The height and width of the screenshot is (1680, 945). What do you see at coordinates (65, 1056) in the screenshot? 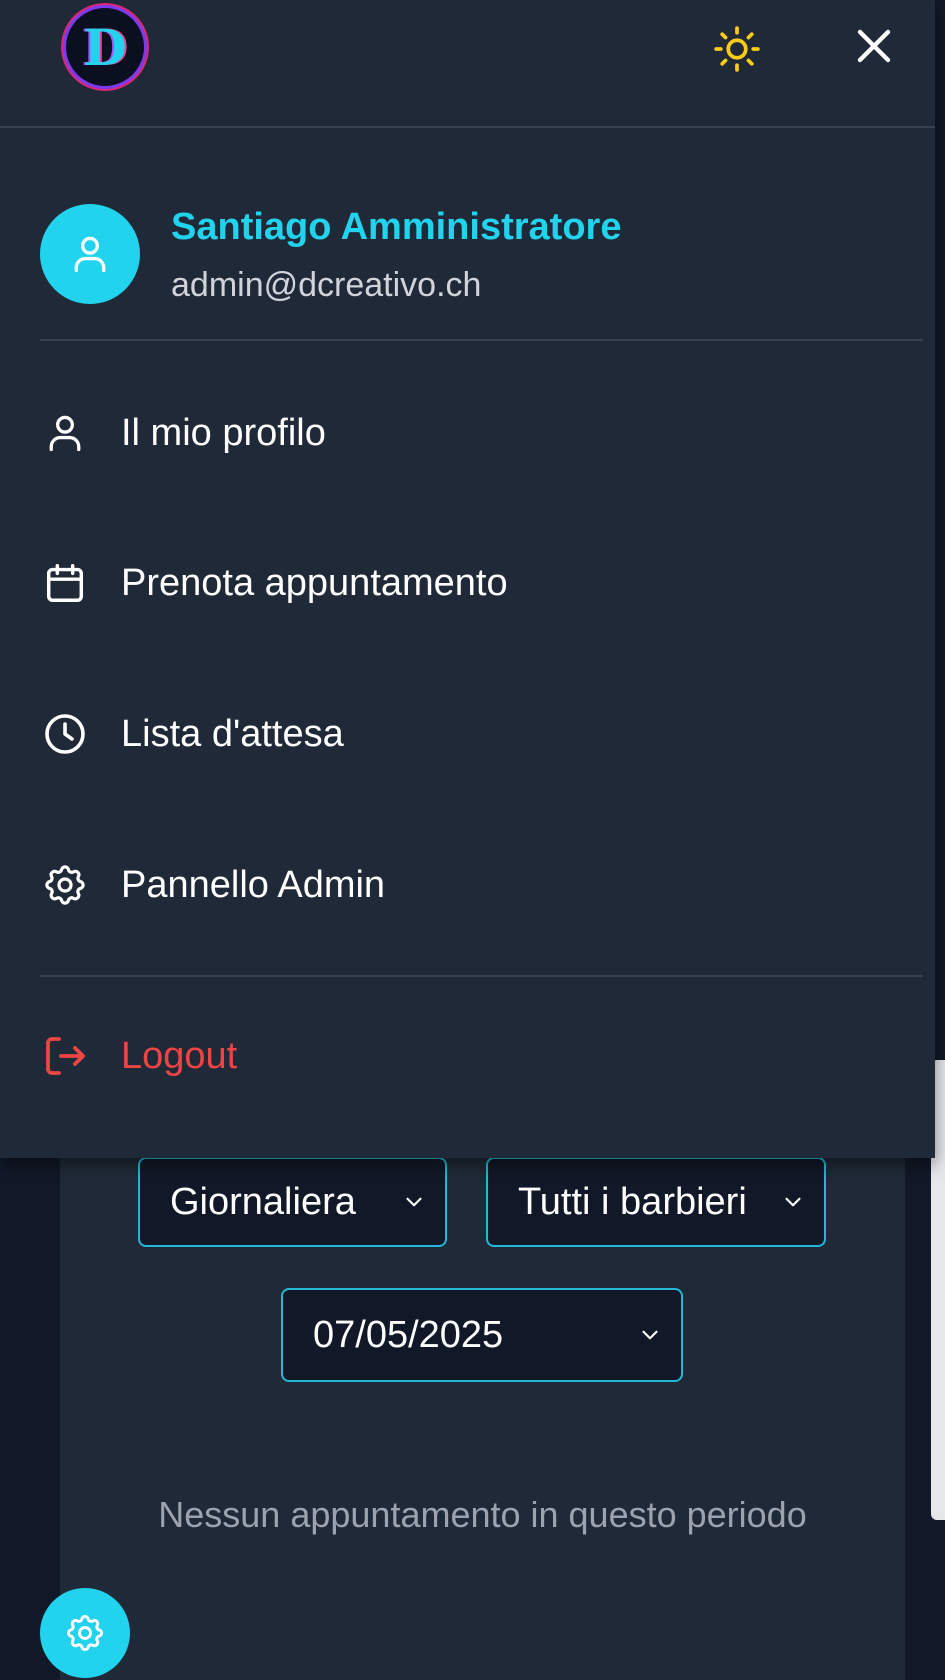
I see `logout-icon` at bounding box center [65, 1056].